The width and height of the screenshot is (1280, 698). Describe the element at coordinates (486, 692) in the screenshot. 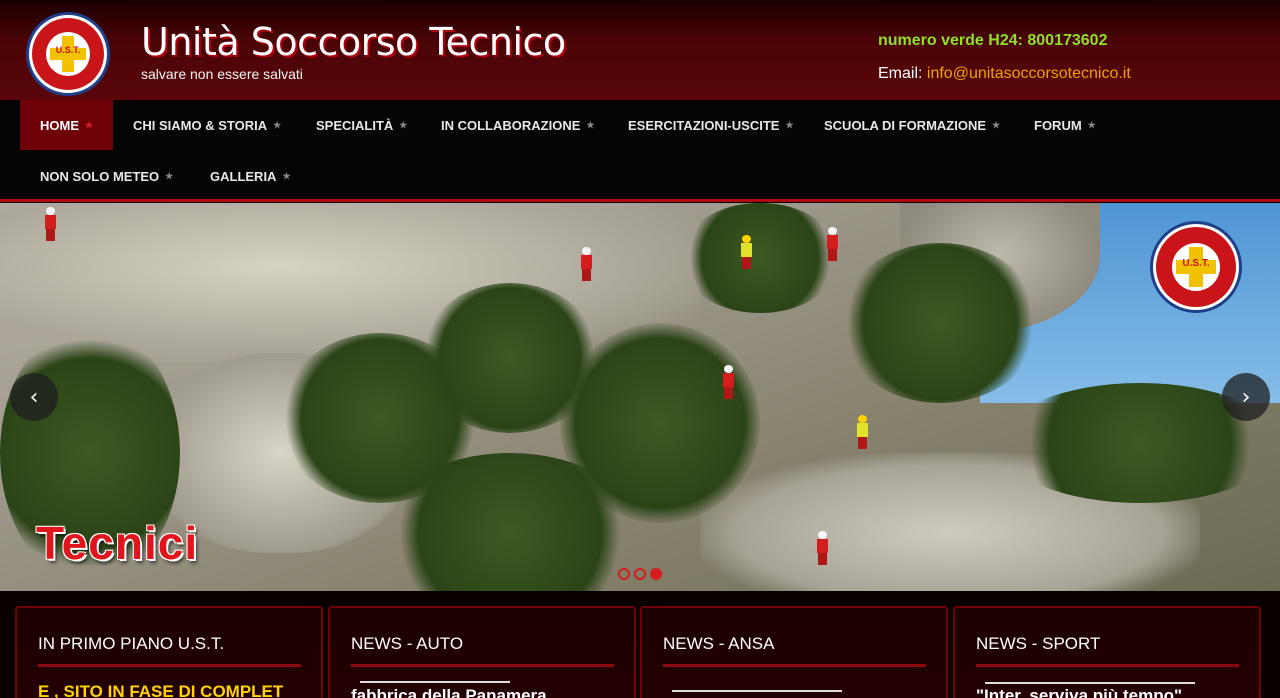

I see `news-ticker: fabbrica della Panamera` at that location.